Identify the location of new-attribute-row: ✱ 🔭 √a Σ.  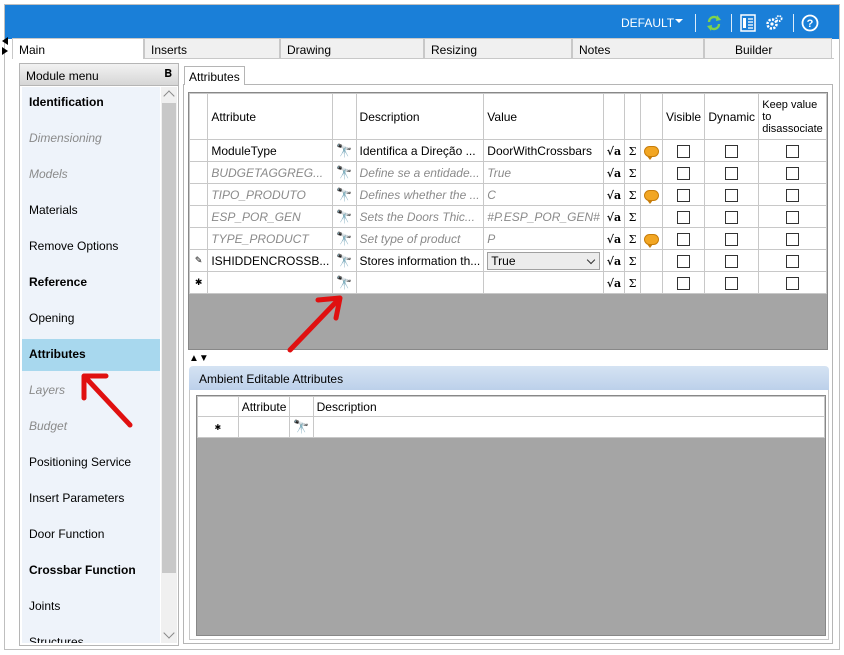
(508, 282).